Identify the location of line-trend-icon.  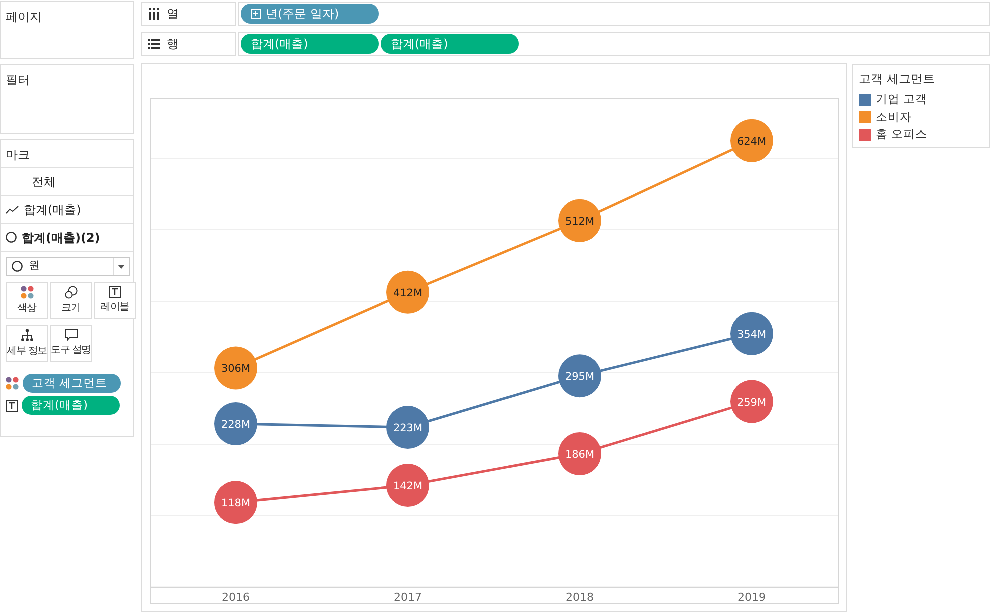
(12, 210).